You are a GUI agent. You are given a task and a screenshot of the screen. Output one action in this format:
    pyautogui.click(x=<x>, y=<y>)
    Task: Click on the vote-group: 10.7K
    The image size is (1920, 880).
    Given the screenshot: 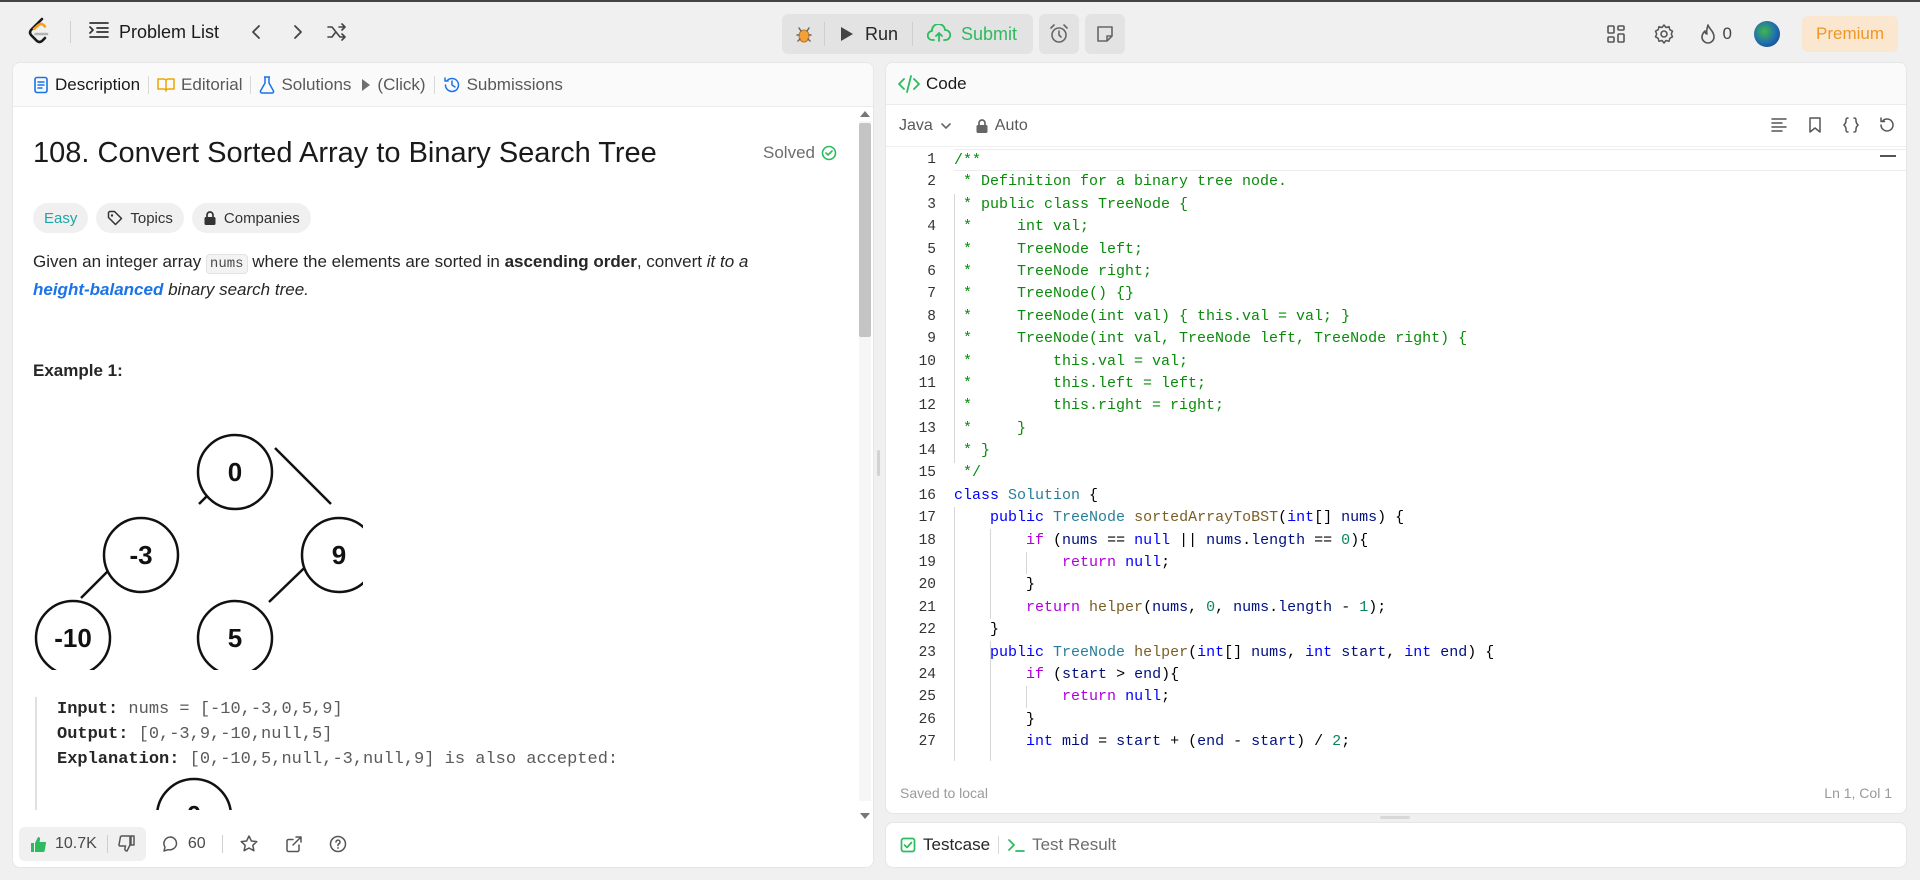 What is the action you would take?
    pyautogui.click(x=82, y=844)
    